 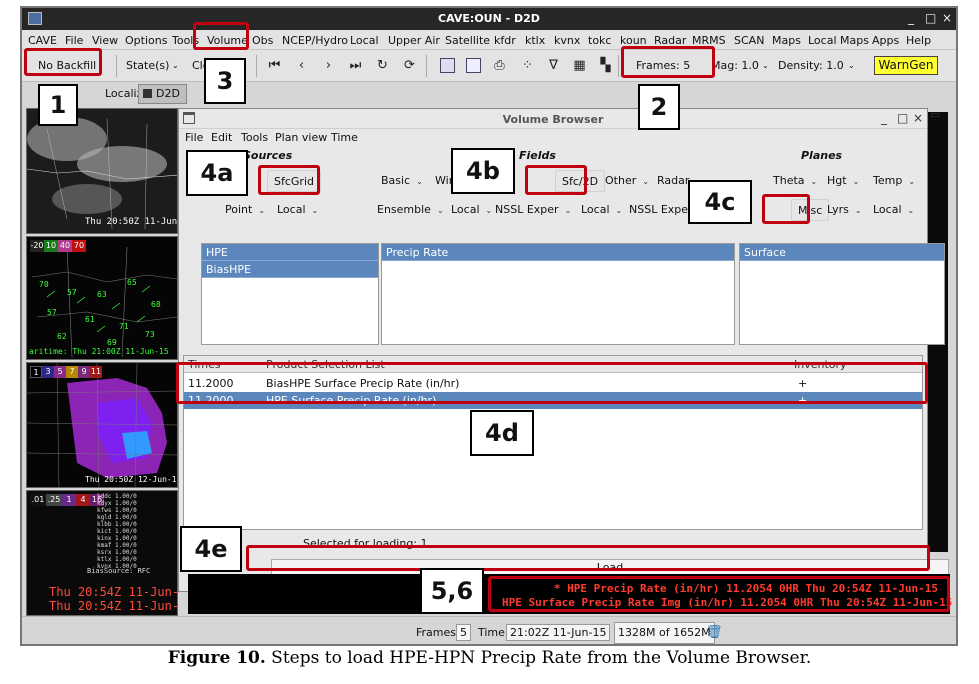 I want to click on temp-dropdown: Temp ⌄, so click(x=894, y=181).